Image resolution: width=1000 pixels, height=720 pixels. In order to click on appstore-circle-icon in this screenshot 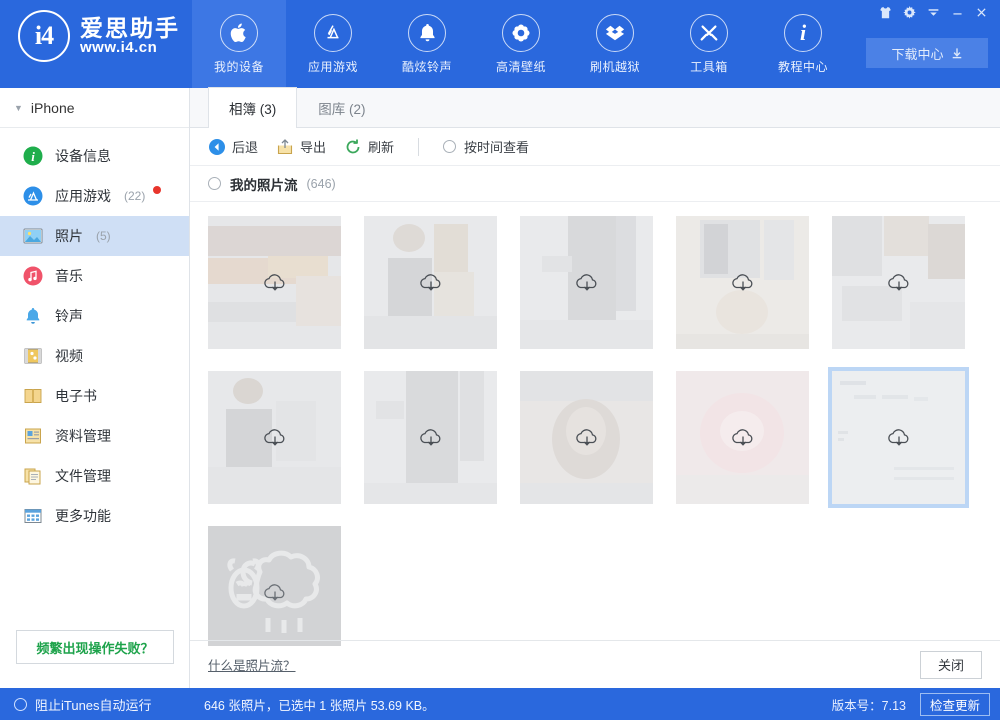, I will do `click(33, 196)`.